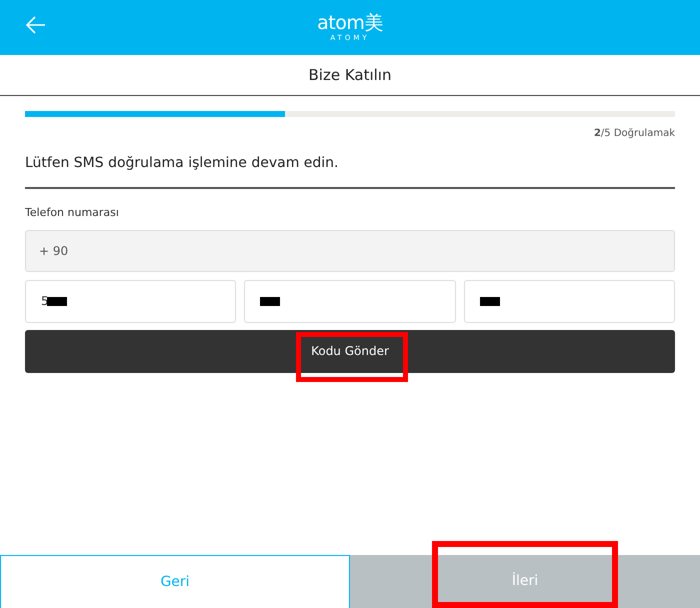 This screenshot has height=608, width=700. What do you see at coordinates (350, 75) in the screenshot?
I see `page-title: Bize Katılın` at bounding box center [350, 75].